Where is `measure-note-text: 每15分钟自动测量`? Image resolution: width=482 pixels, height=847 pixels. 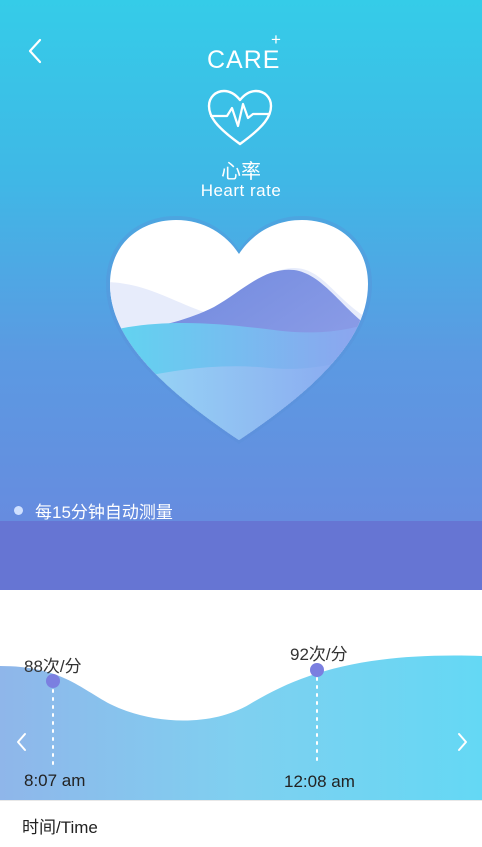
measure-note-text: 每15分钟自动测量 is located at coordinates (104, 512).